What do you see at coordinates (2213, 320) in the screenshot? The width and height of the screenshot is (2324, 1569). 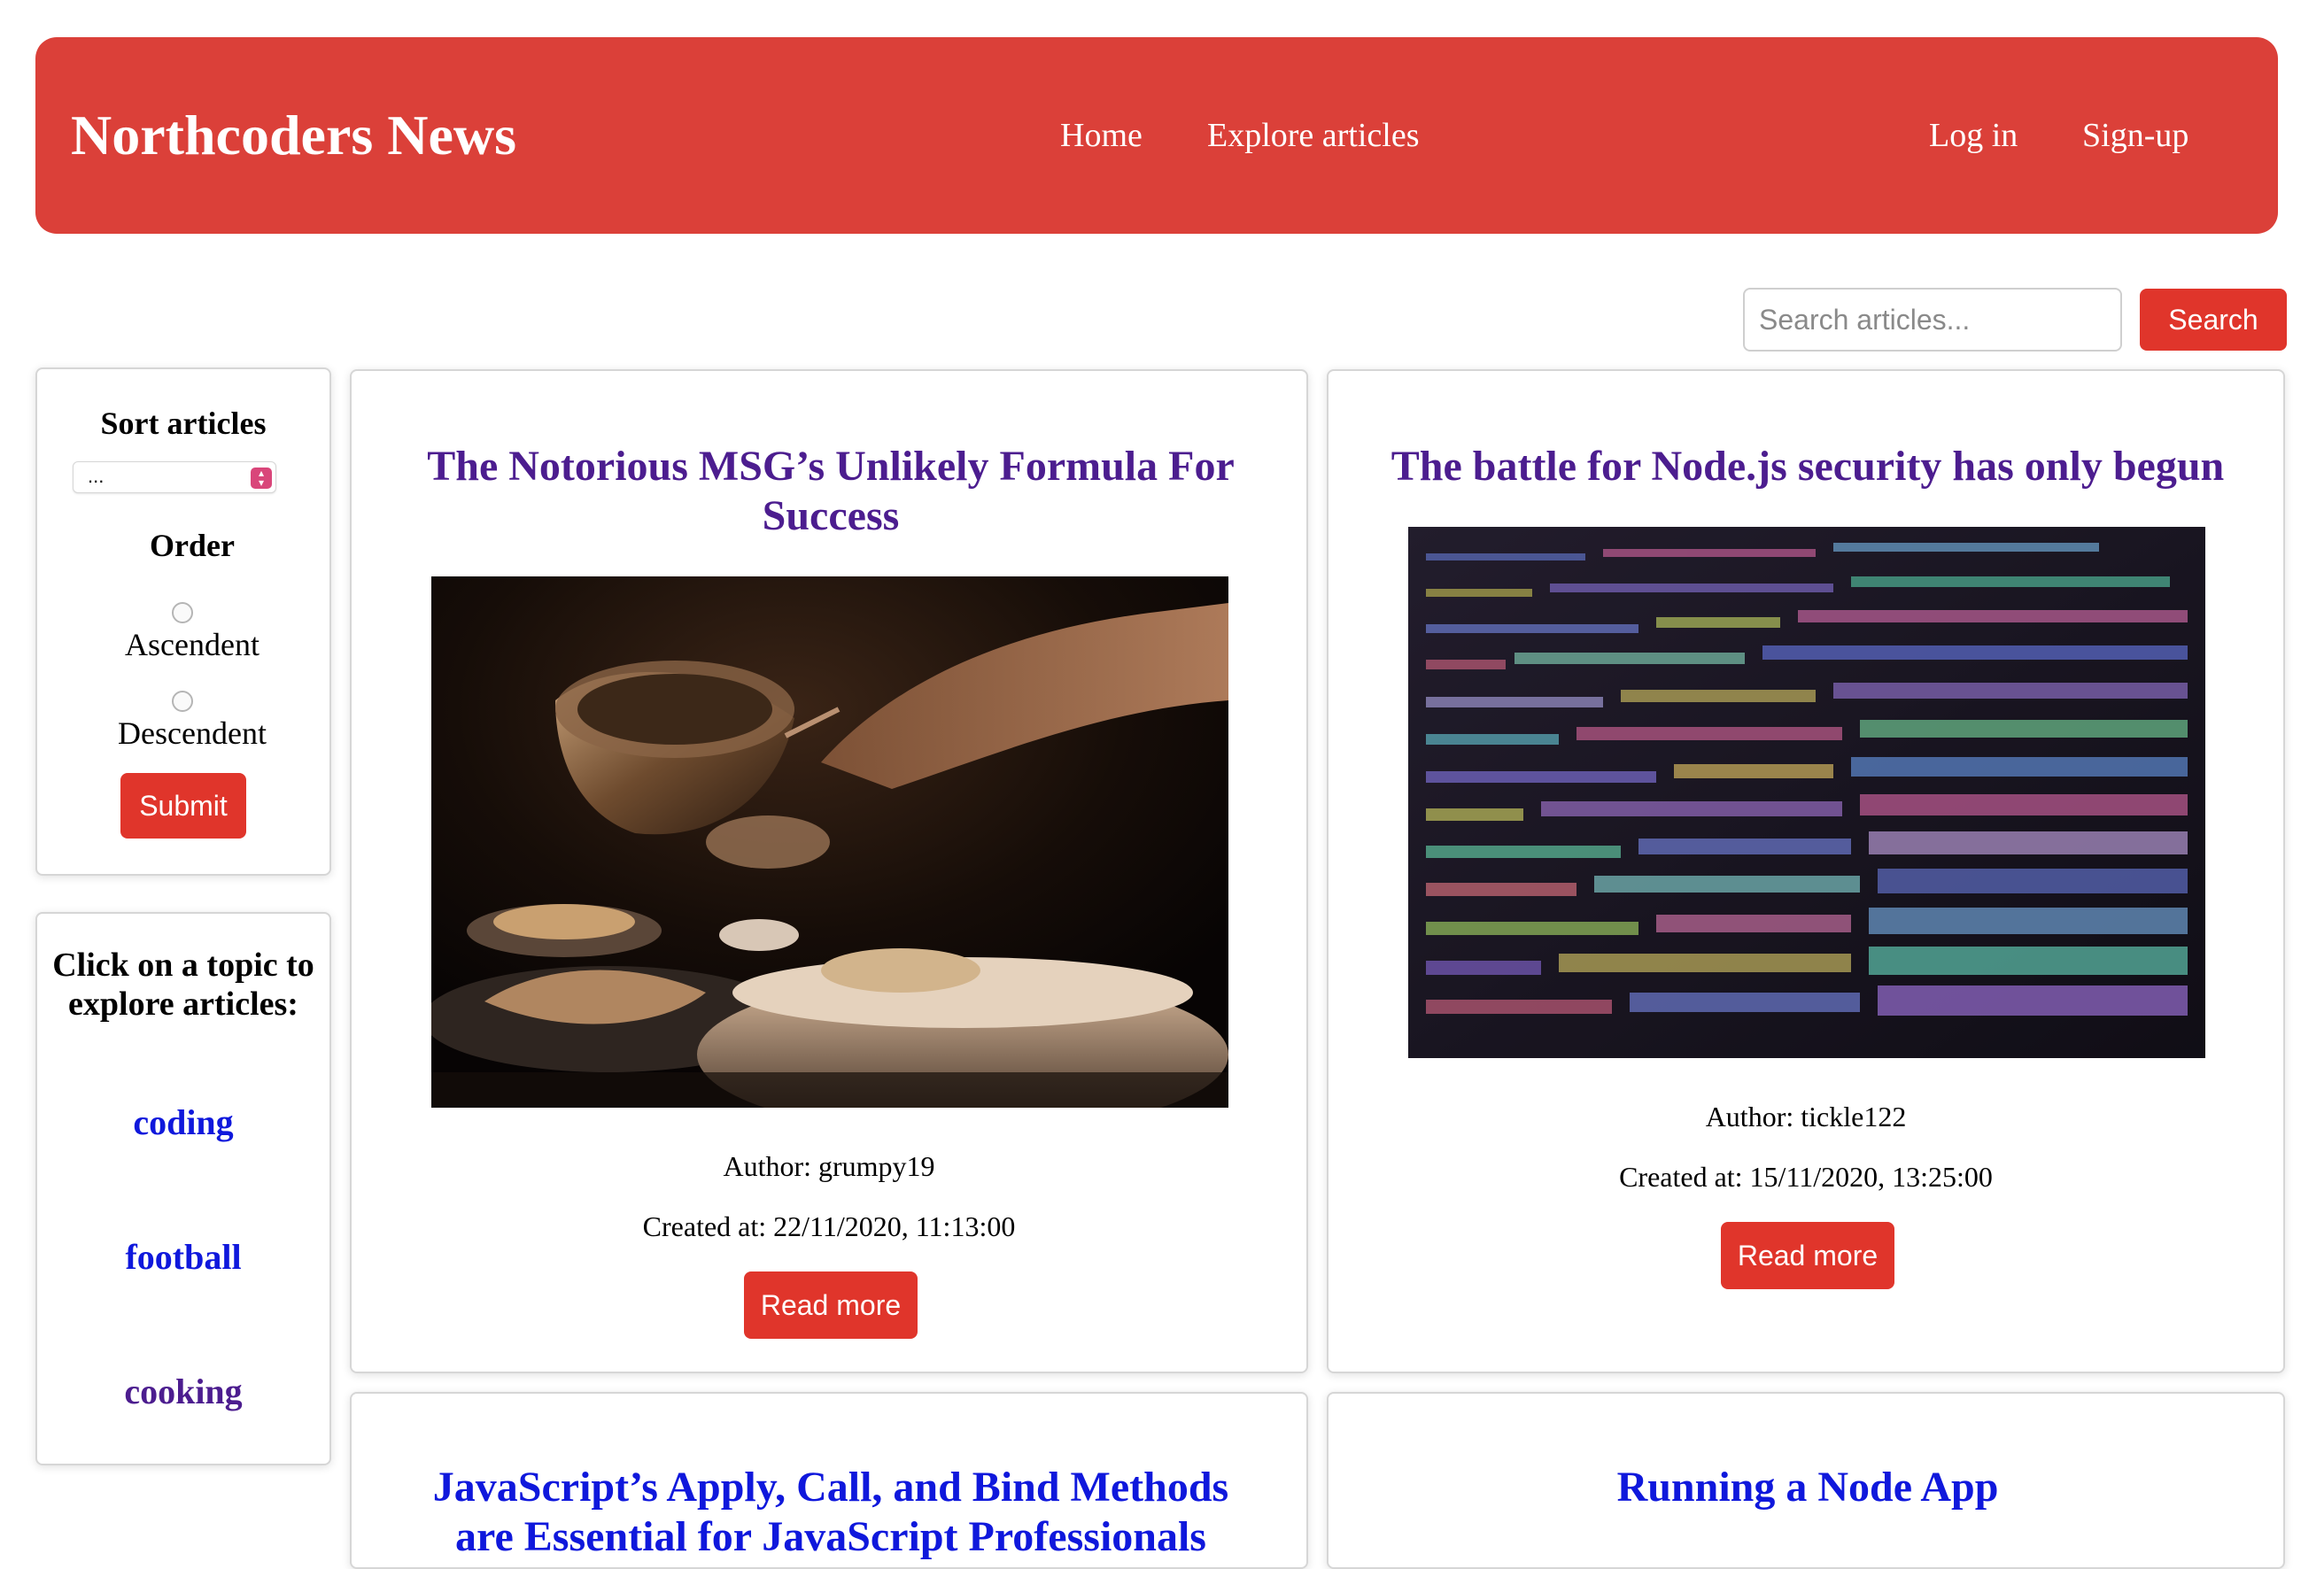 I see `search-button: Search` at bounding box center [2213, 320].